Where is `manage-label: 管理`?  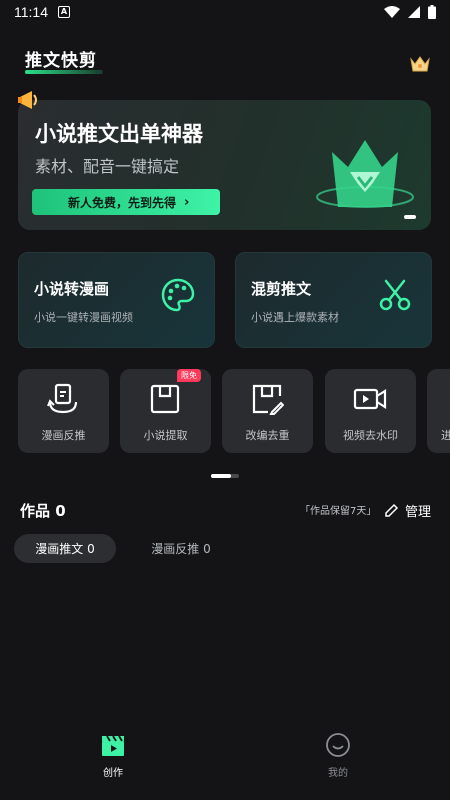 manage-label: 管理 is located at coordinates (418, 512).